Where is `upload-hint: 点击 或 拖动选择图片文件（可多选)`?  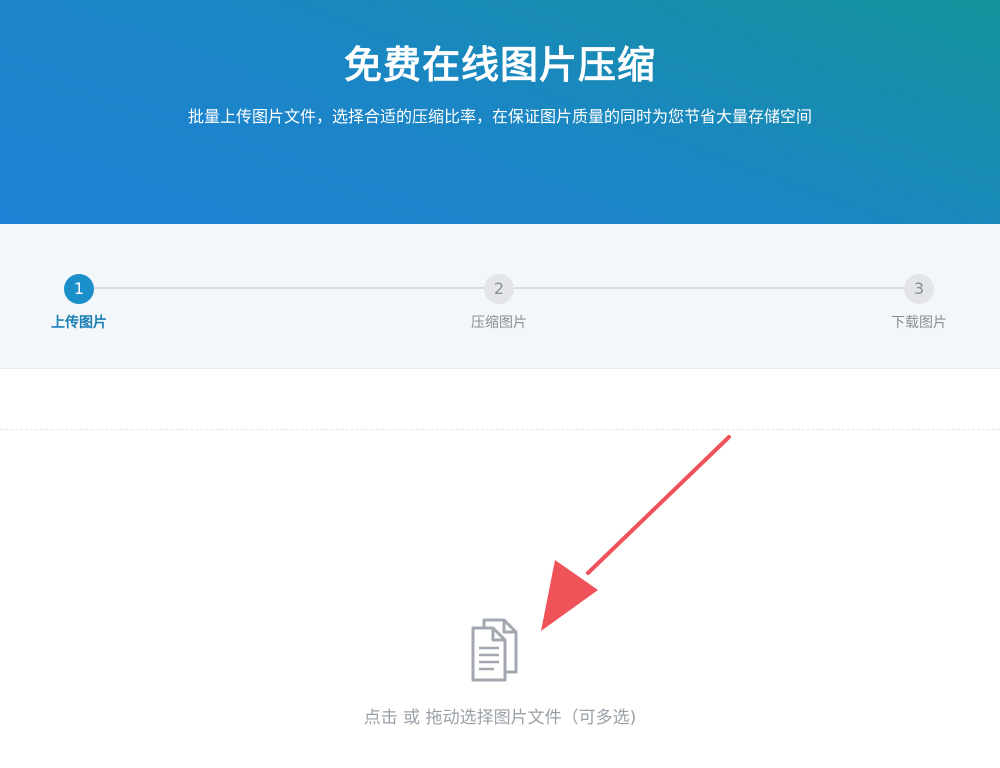 upload-hint: 点击 或 拖动选择图片文件（可多选) is located at coordinates (500, 715).